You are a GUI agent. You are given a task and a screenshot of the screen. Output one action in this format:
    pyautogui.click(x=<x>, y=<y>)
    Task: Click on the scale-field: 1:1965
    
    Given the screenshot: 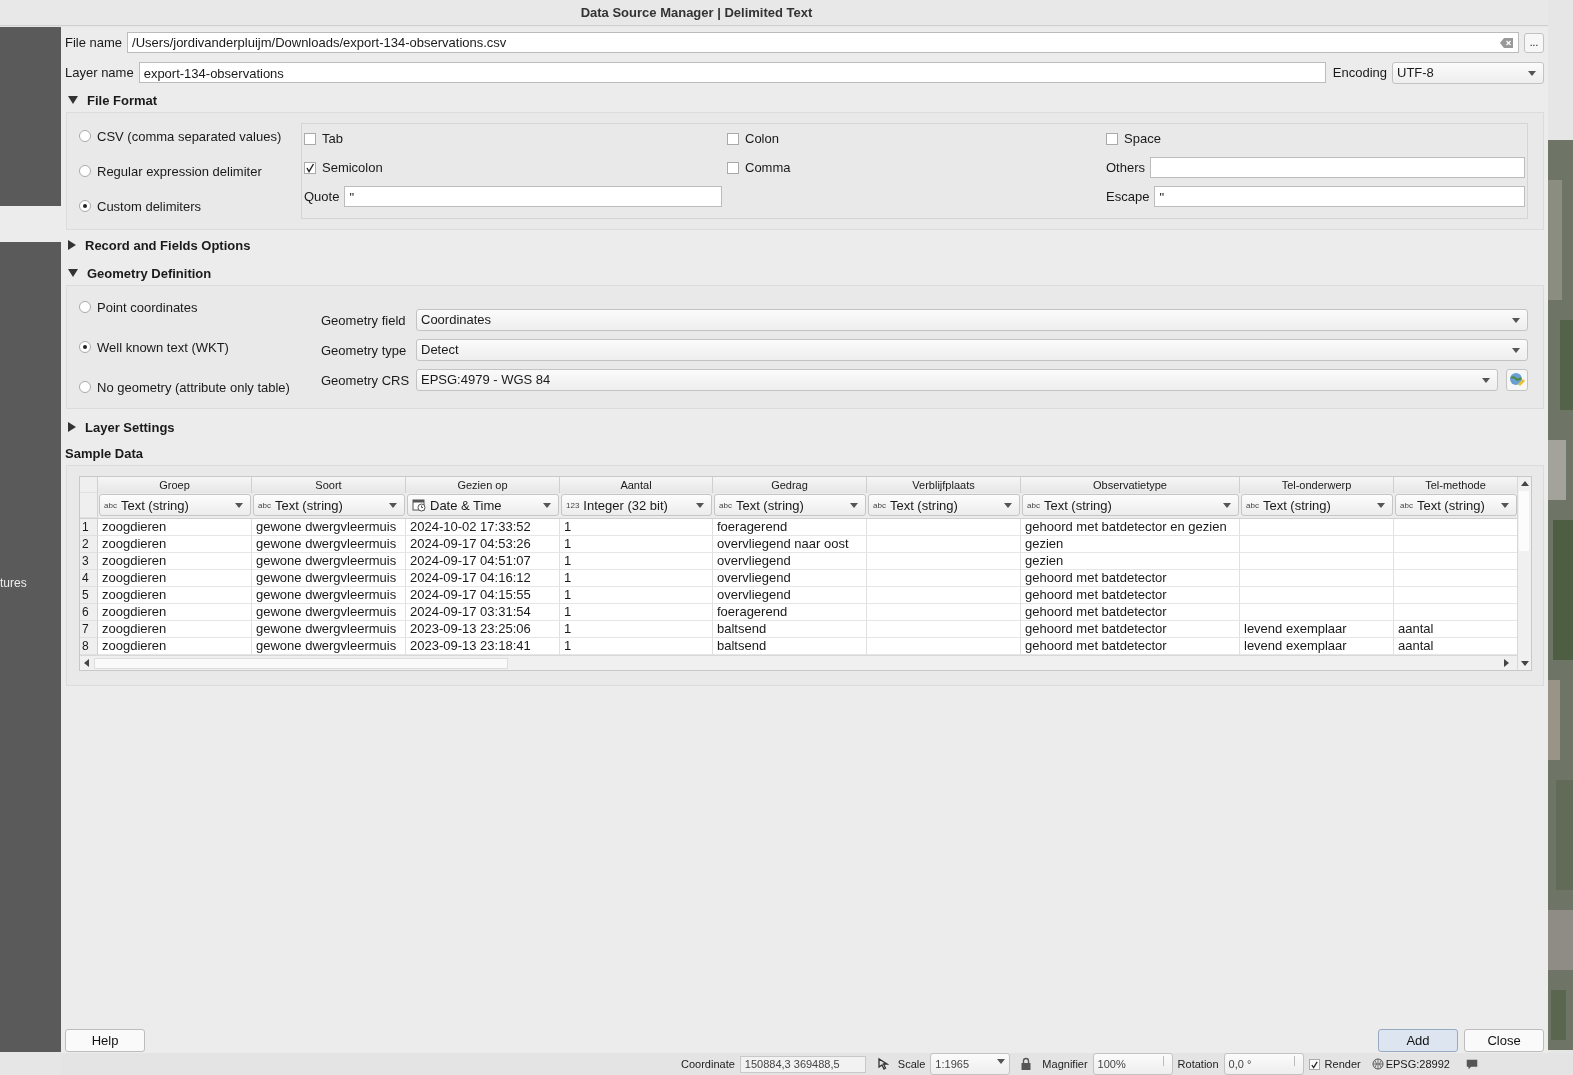 What is the action you would take?
    pyautogui.click(x=970, y=1064)
    